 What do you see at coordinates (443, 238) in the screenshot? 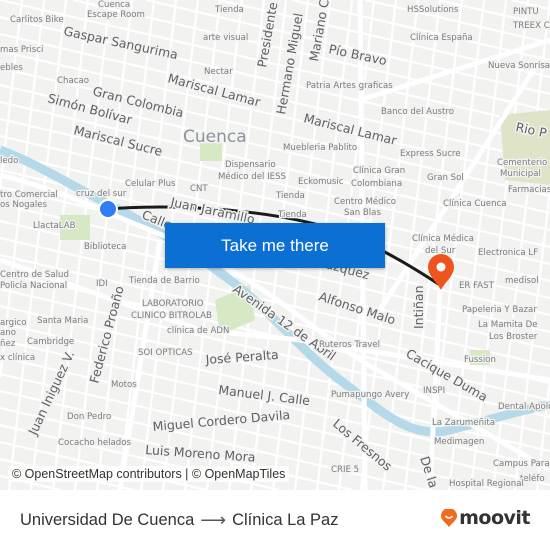
I see `poi-label: Clínica Médica` at bounding box center [443, 238].